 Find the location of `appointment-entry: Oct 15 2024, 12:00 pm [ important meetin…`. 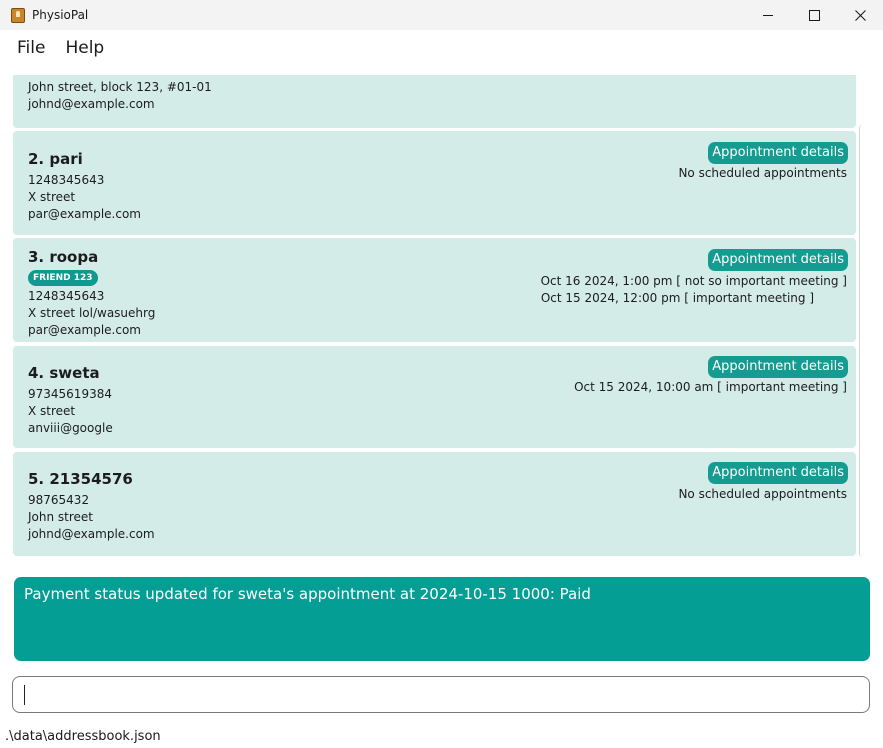

appointment-entry: Oct 15 2024, 12:00 pm [ important meetin… is located at coordinates (677, 298).